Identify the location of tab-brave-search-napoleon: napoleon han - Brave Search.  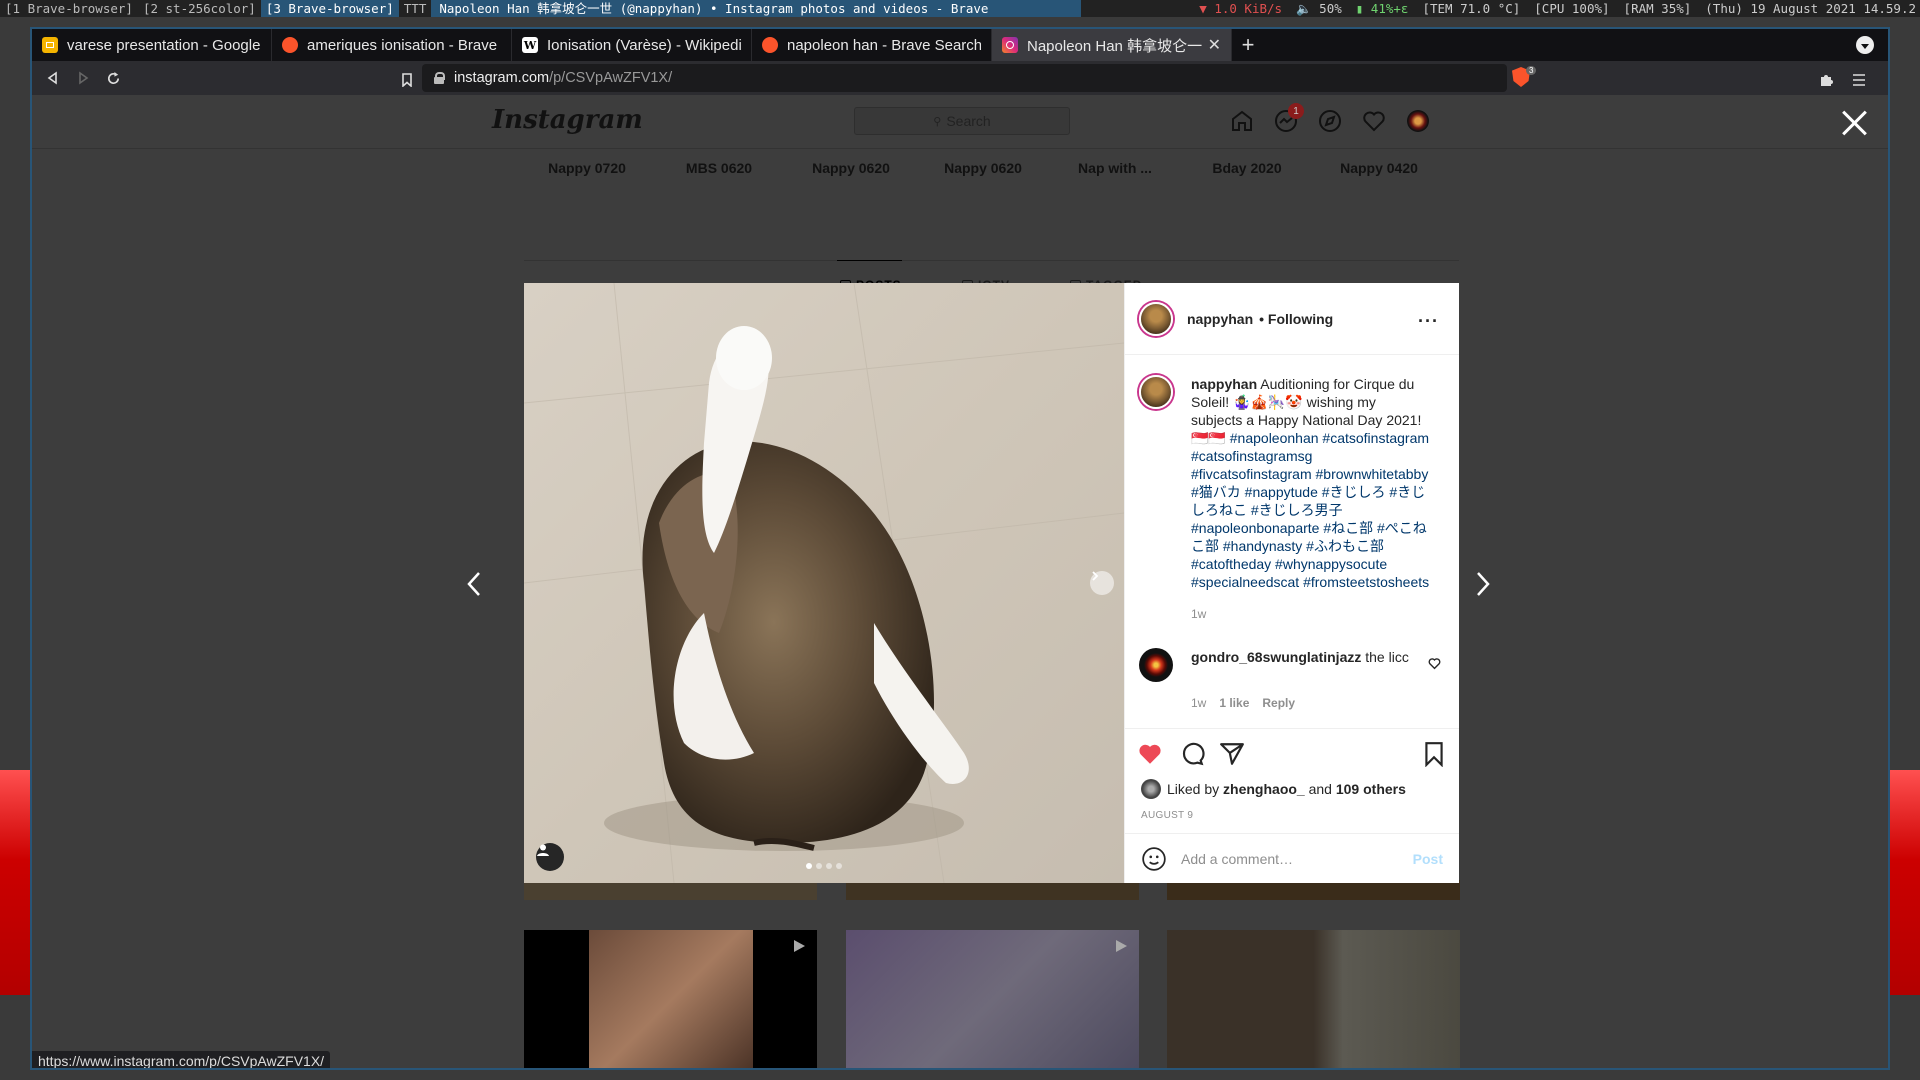
(872, 45).